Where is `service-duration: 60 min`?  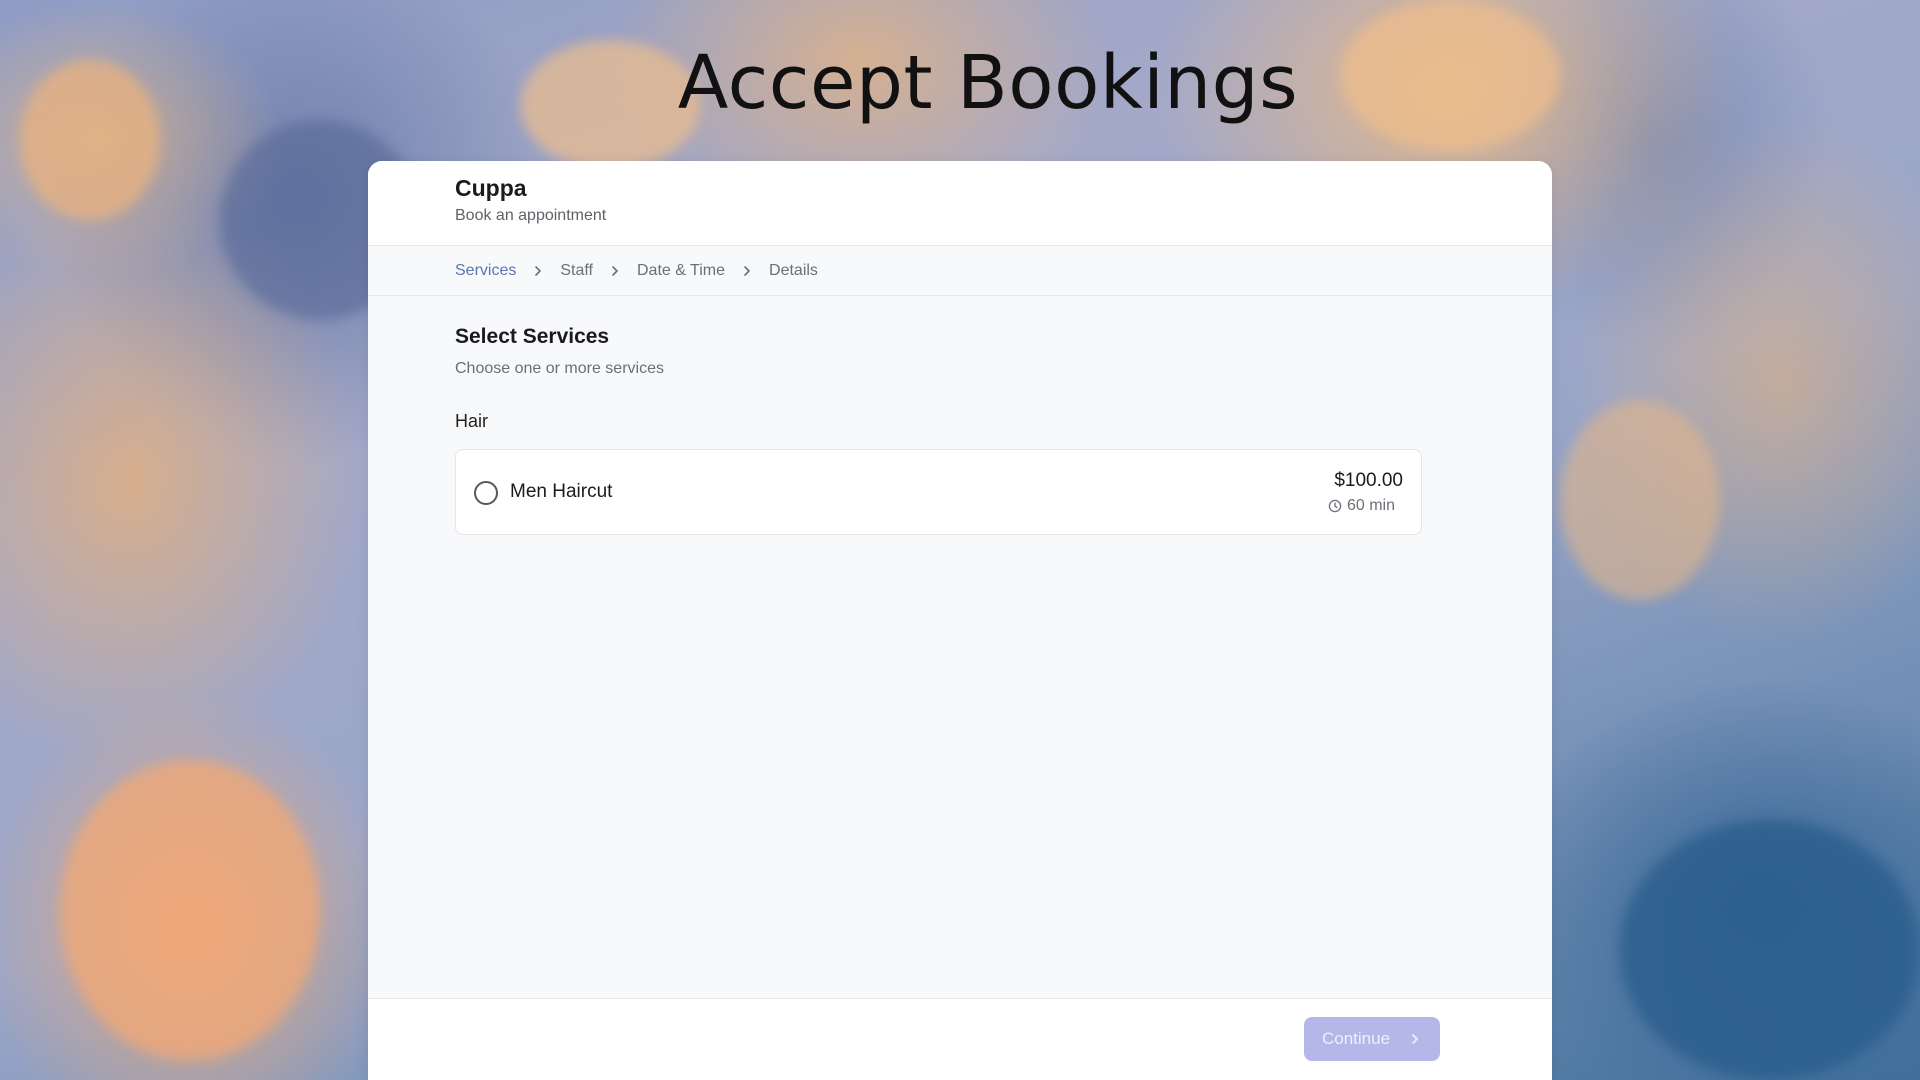 service-duration: 60 min is located at coordinates (1361, 506).